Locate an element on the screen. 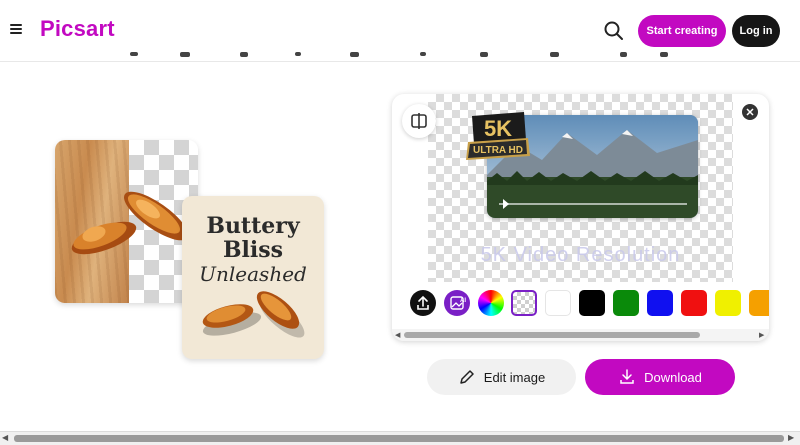  swatch-white is located at coordinates (558, 303).